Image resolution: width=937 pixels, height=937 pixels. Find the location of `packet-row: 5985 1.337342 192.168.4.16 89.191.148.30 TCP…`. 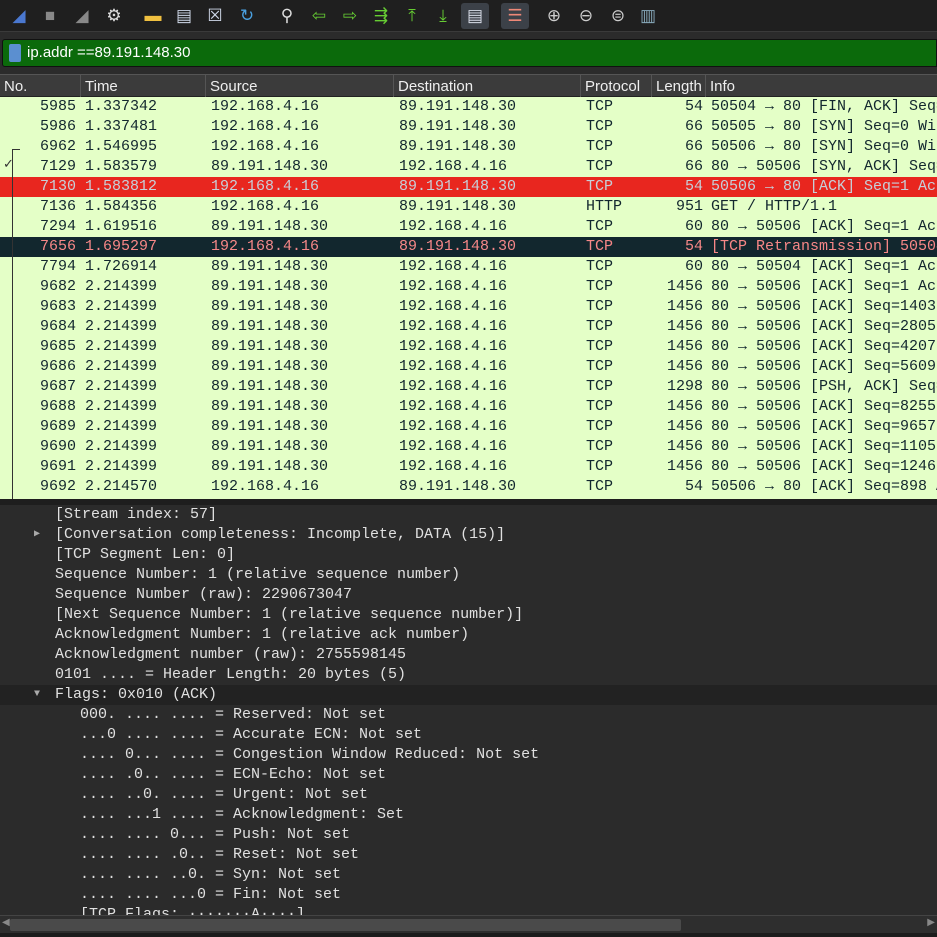

packet-row: 5985 1.337342 192.168.4.16 89.191.148.30 TCP… is located at coordinates (468, 107).